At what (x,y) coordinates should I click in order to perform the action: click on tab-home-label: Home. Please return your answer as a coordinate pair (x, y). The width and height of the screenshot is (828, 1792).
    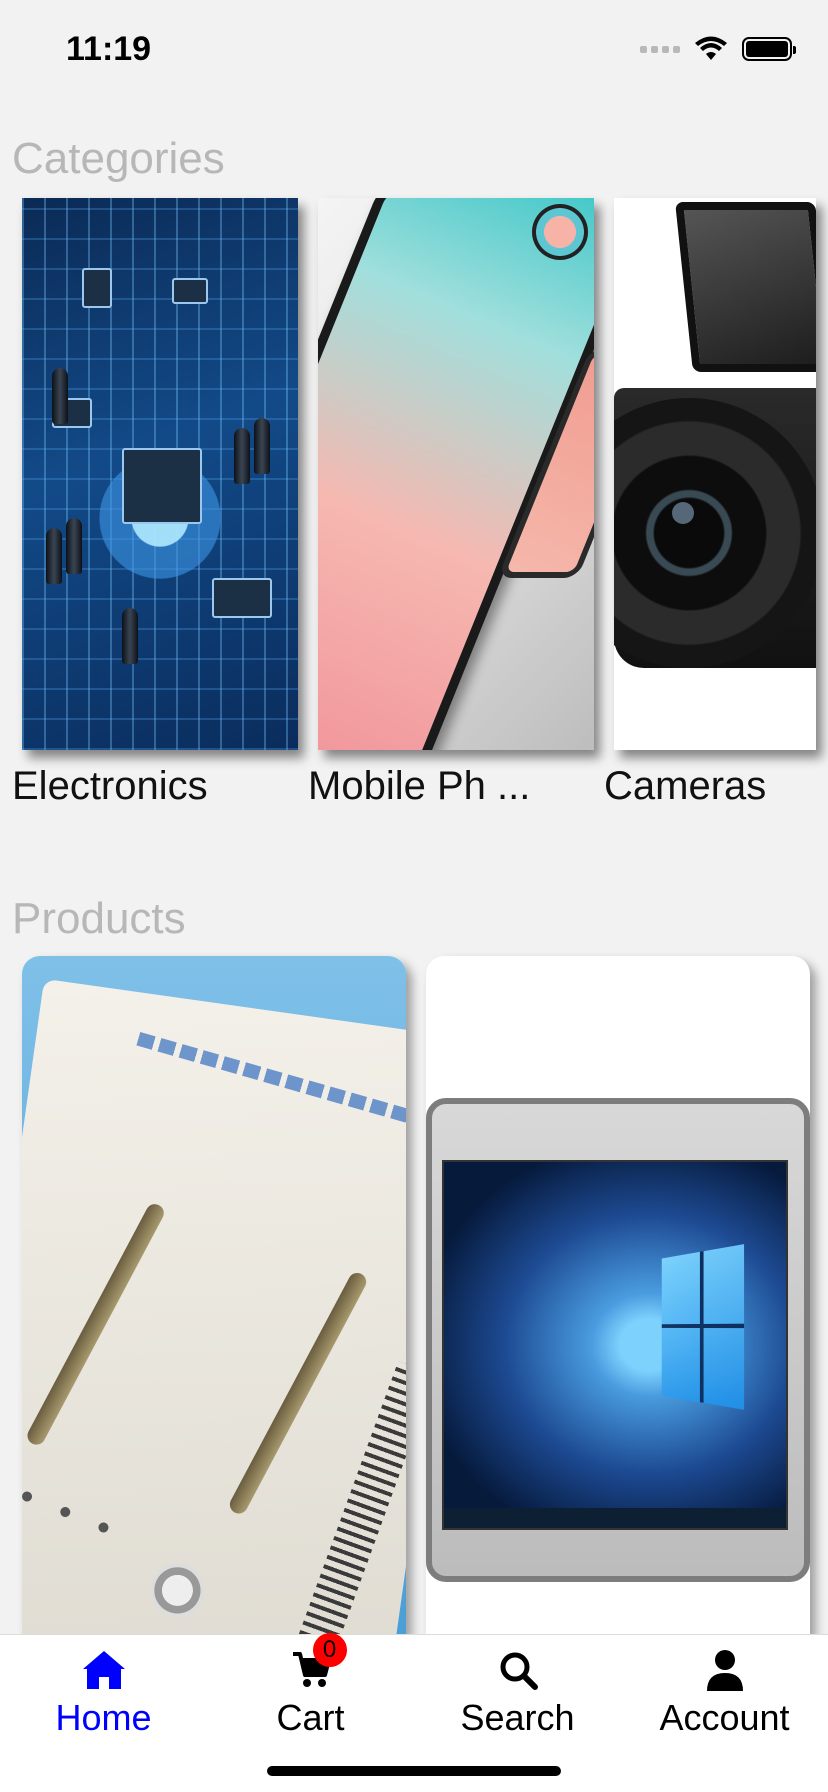
    Looking at the image, I should click on (103, 1717).